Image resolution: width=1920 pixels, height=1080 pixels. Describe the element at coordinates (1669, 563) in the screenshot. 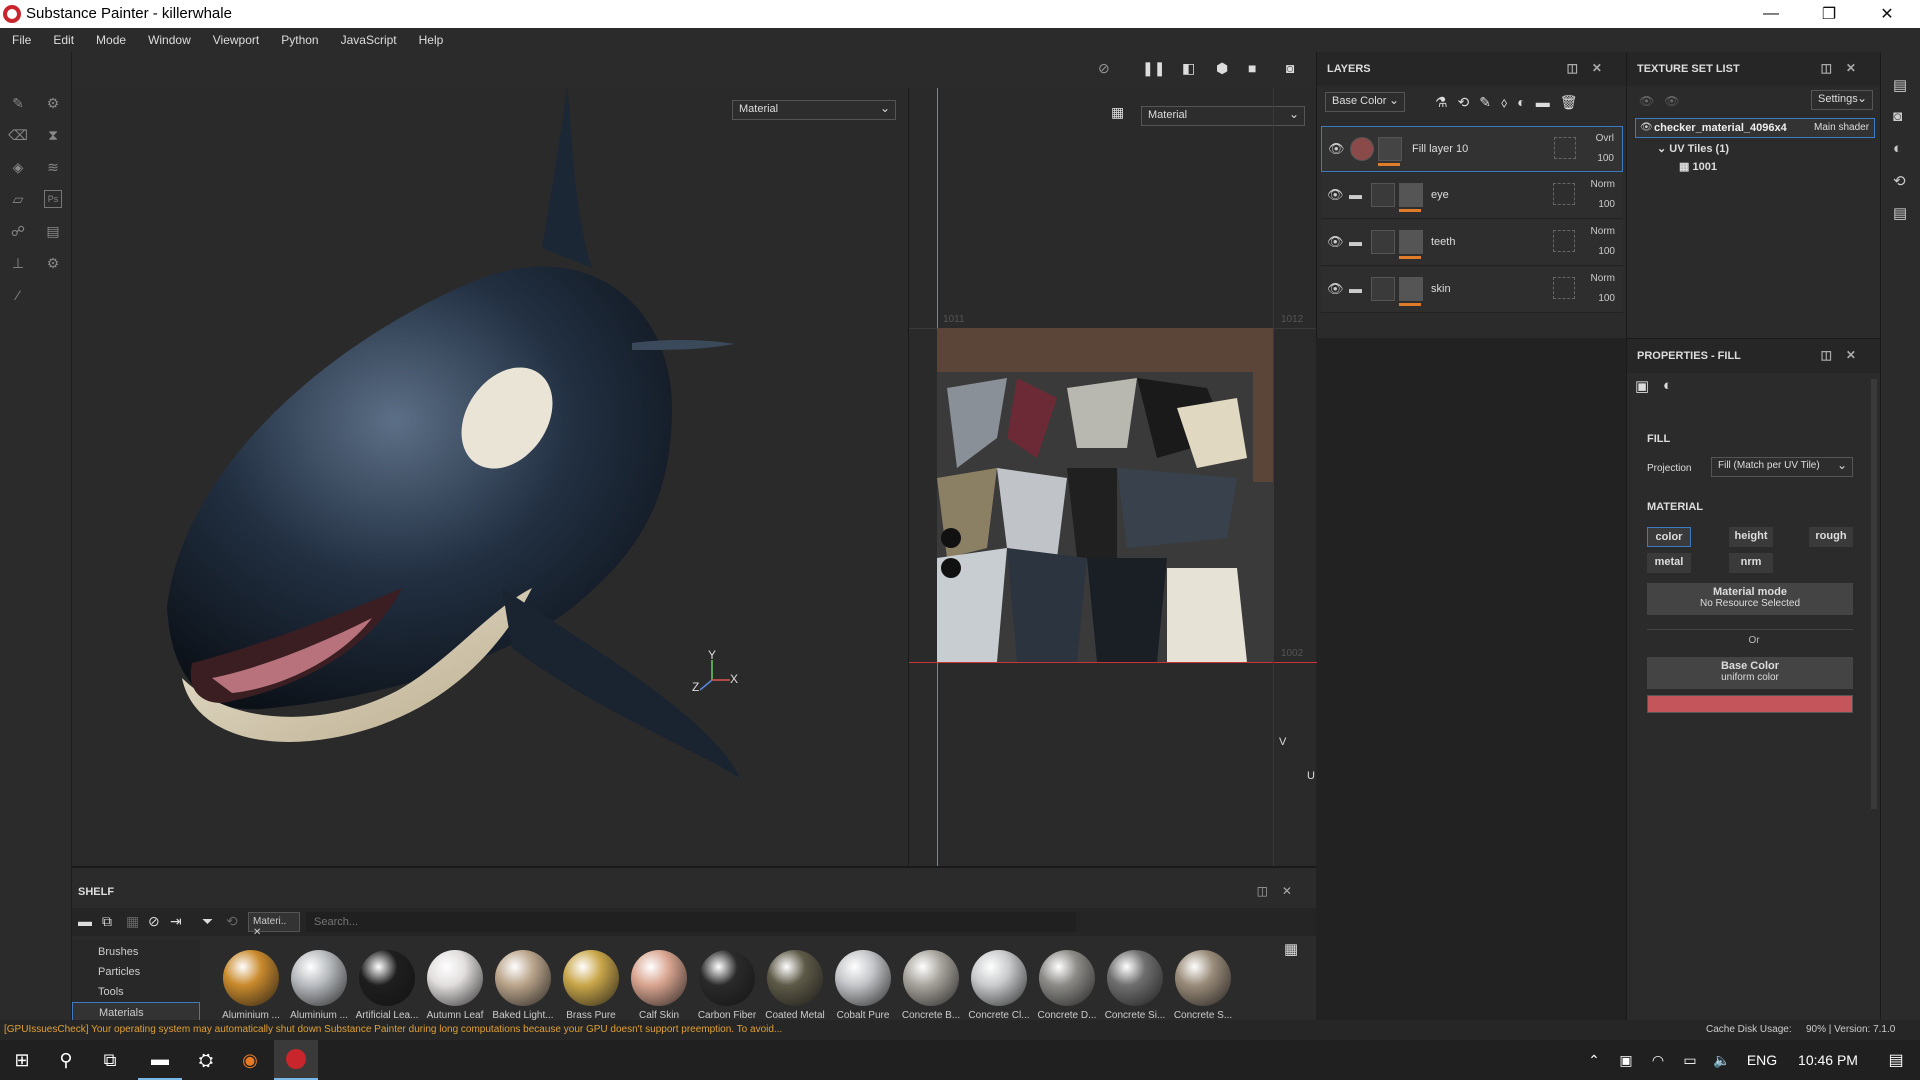

I see `channel-metal-button: metal` at that location.